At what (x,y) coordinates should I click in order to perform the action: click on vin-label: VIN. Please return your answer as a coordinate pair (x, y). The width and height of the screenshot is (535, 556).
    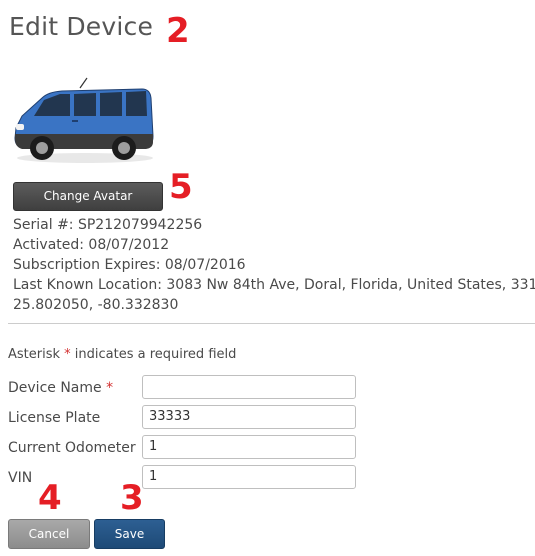
    Looking at the image, I should click on (20, 478).